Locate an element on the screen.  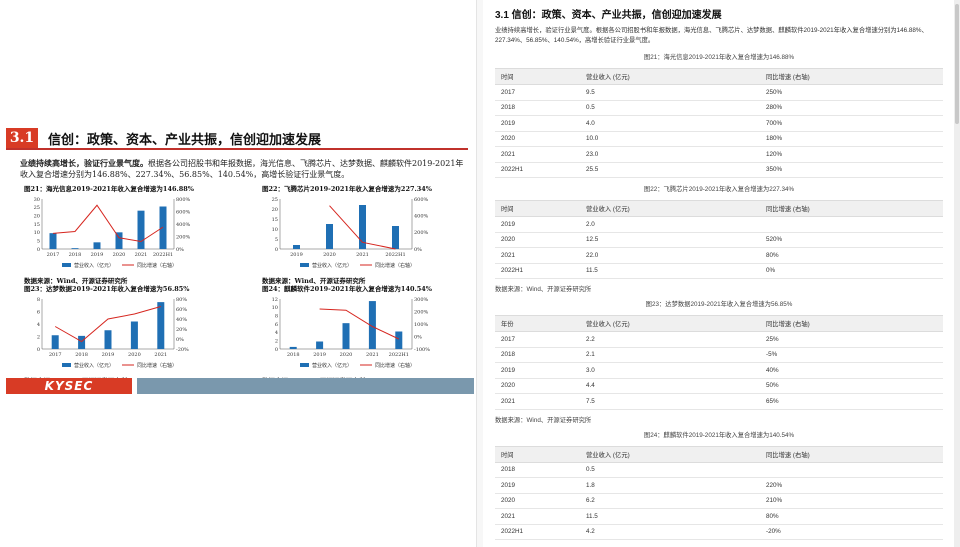
table-cell: 2017 is located at coordinates (537, 339).